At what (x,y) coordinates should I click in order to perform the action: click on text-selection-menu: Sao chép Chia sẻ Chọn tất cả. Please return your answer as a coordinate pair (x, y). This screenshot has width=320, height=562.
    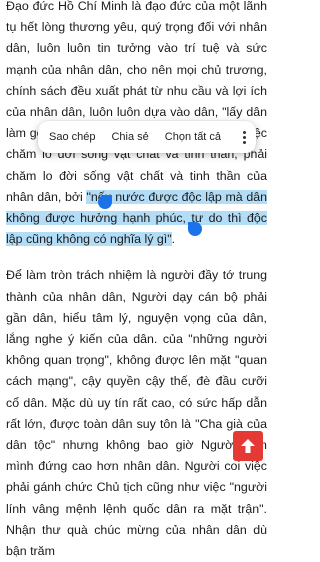
    Looking at the image, I should click on (147, 137).